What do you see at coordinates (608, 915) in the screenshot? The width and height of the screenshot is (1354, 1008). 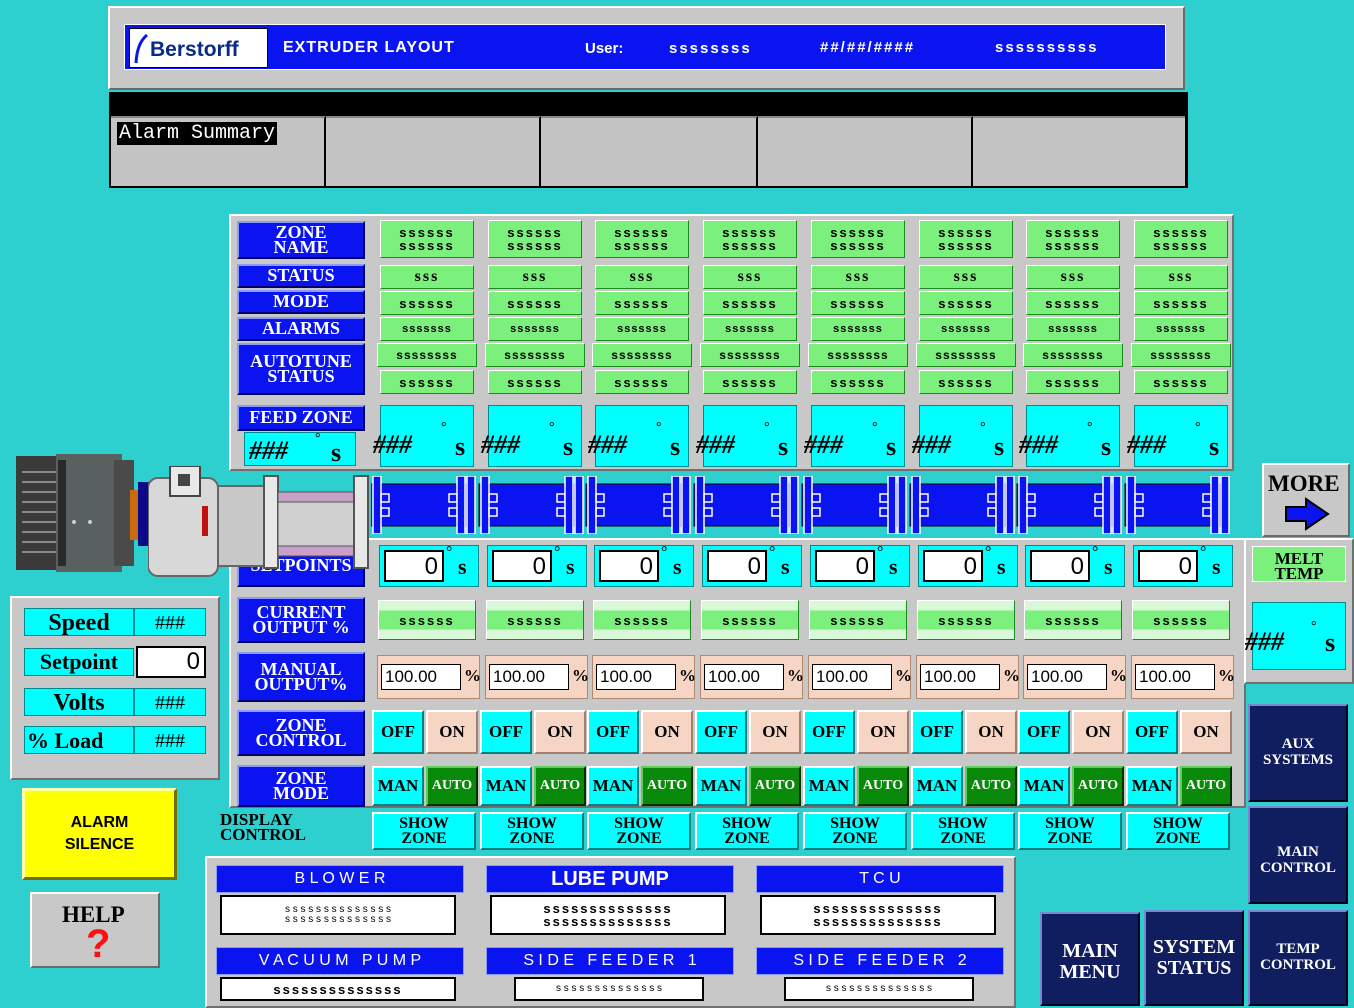 I see `aux-panel-status: ssssssssssssss ssssssssssssss` at bounding box center [608, 915].